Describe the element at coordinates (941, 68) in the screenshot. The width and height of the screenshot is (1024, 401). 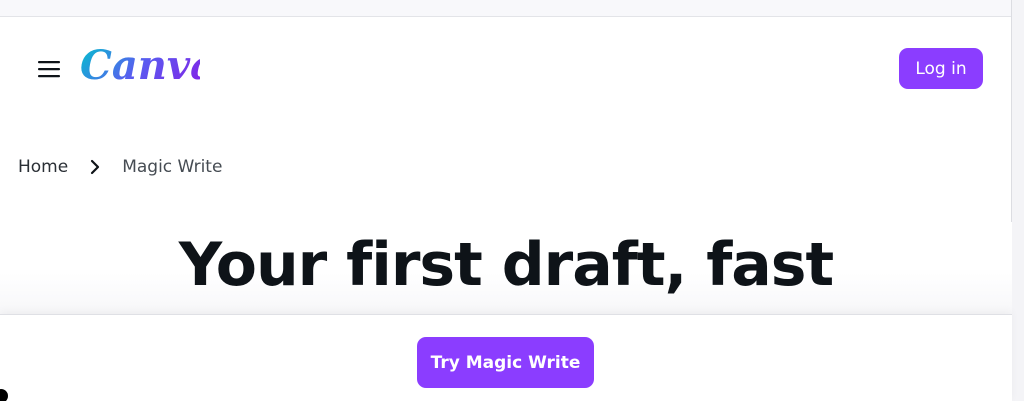
I see `login-button: Log in` at that location.